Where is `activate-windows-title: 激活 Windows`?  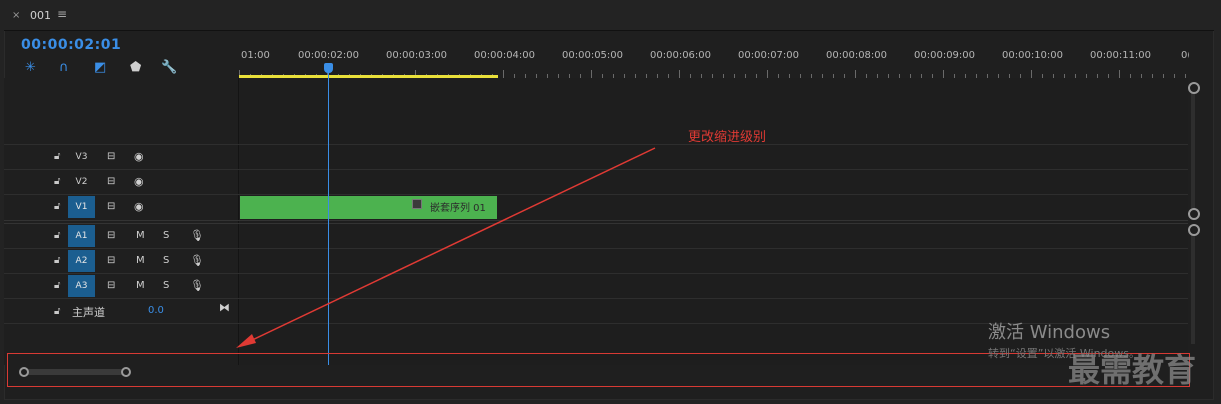
activate-windows-title: 激活 Windows is located at coordinates (1049, 332).